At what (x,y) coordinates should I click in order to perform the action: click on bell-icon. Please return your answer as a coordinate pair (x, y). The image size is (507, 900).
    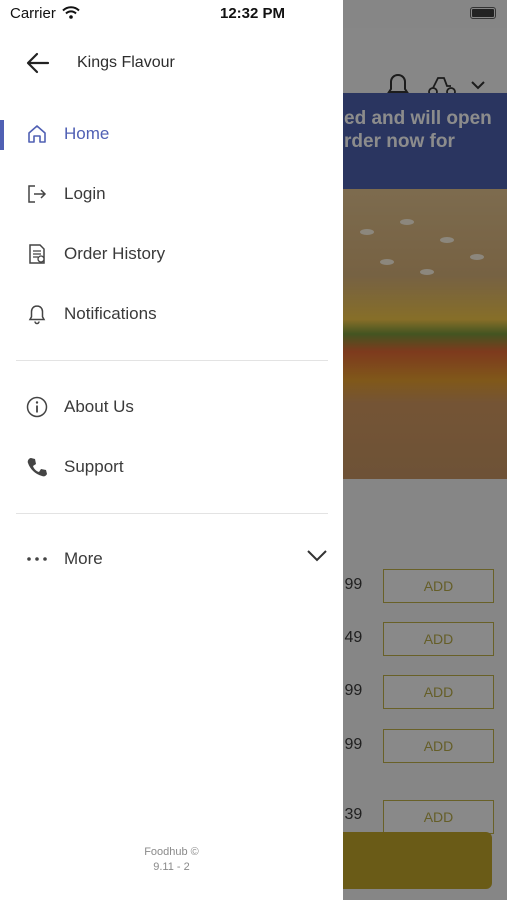
    Looking at the image, I should click on (37, 314).